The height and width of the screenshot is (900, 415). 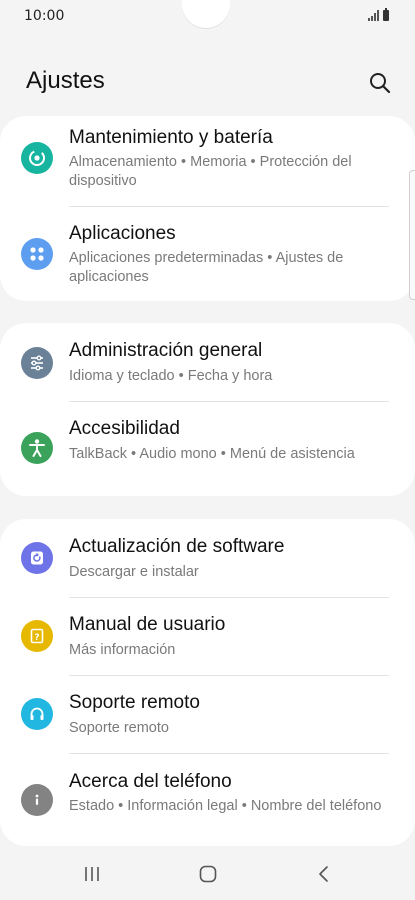 What do you see at coordinates (207, 80) in the screenshot?
I see `header: Ajustes` at bounding box center [207, 80].